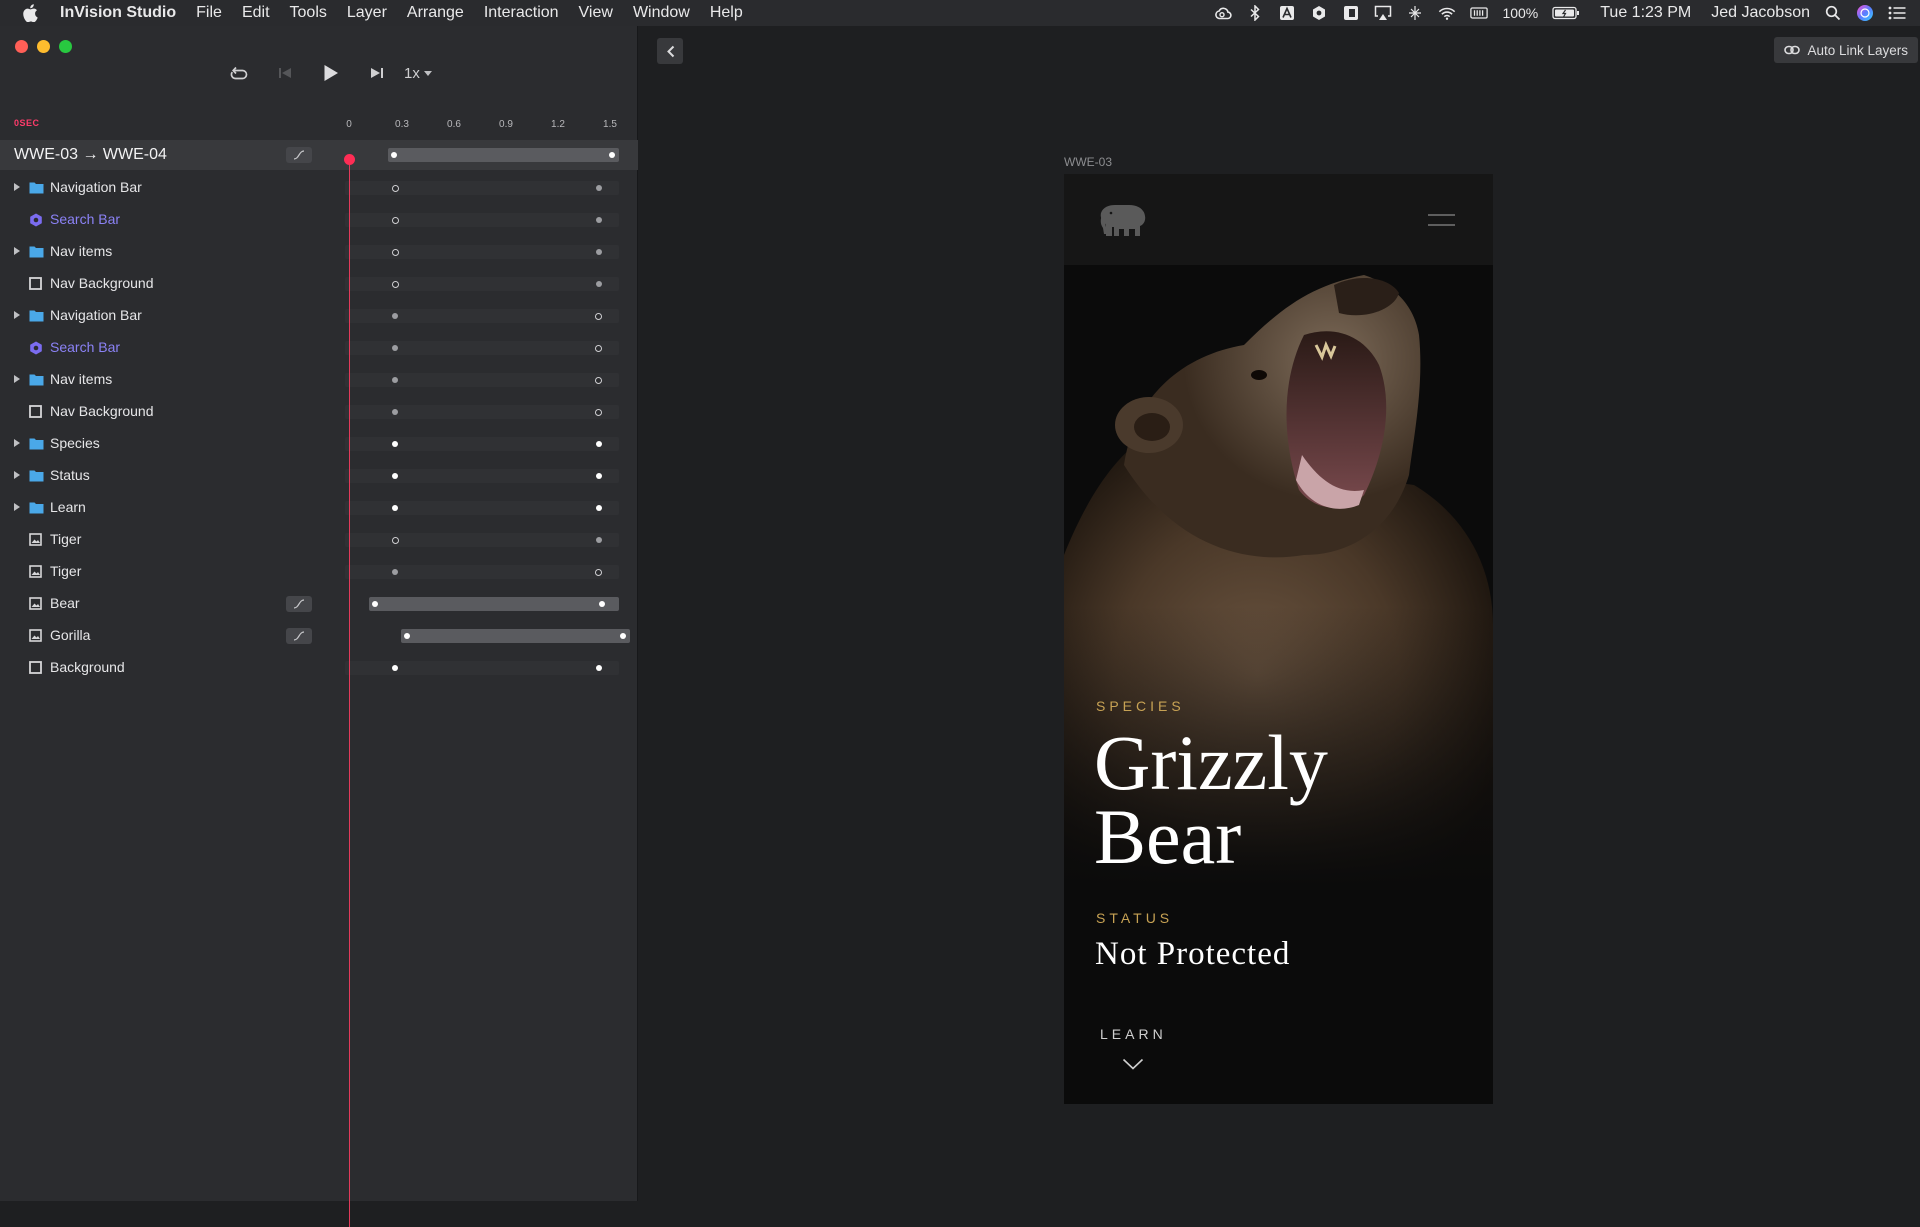  I want to click on menu-interaction: Interaction, so click(521, 13).